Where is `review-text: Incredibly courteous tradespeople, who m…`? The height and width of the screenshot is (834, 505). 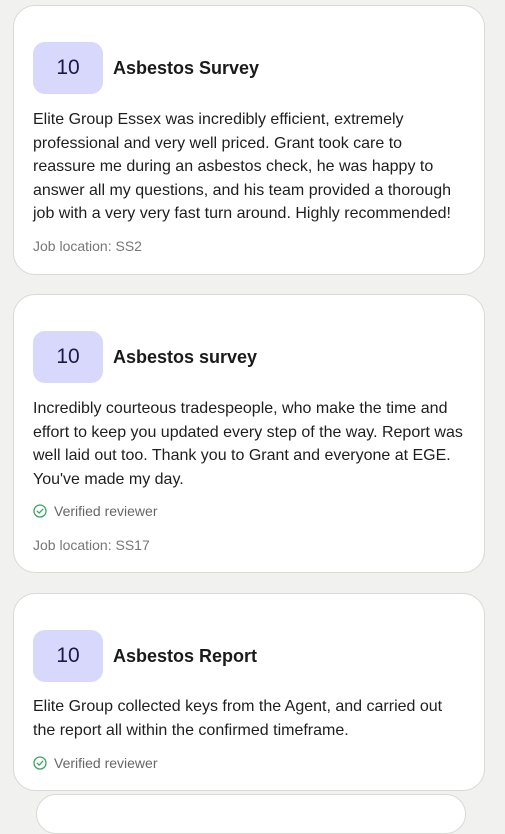 review-text: Incredibly courteous tradespeople, who m… is located at coordinates (248, 444).